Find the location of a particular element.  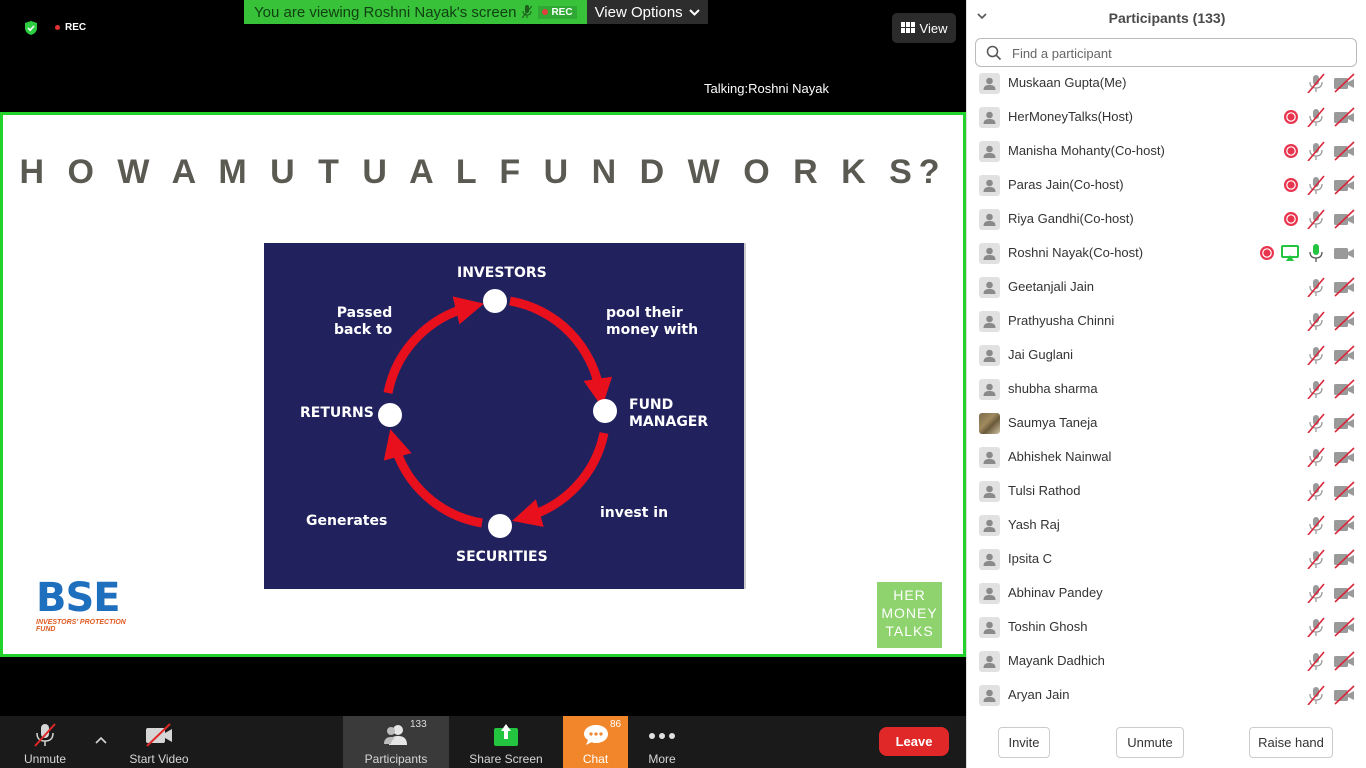

participant-row: Tulsi Rathod is located at coordinates (1166, 491).